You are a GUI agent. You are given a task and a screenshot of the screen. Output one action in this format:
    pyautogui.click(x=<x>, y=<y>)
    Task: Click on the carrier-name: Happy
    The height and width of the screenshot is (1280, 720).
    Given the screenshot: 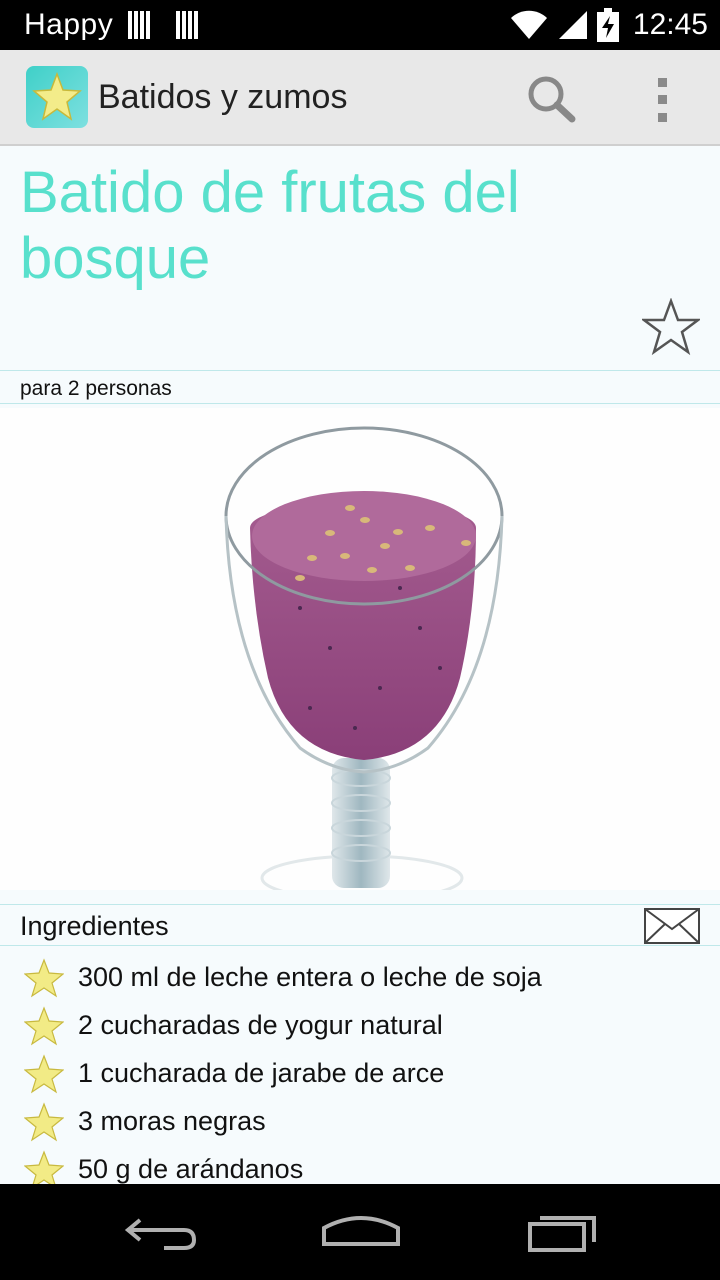 What is the action you would take?
    pyautogui.click(x=69, y=24)
    